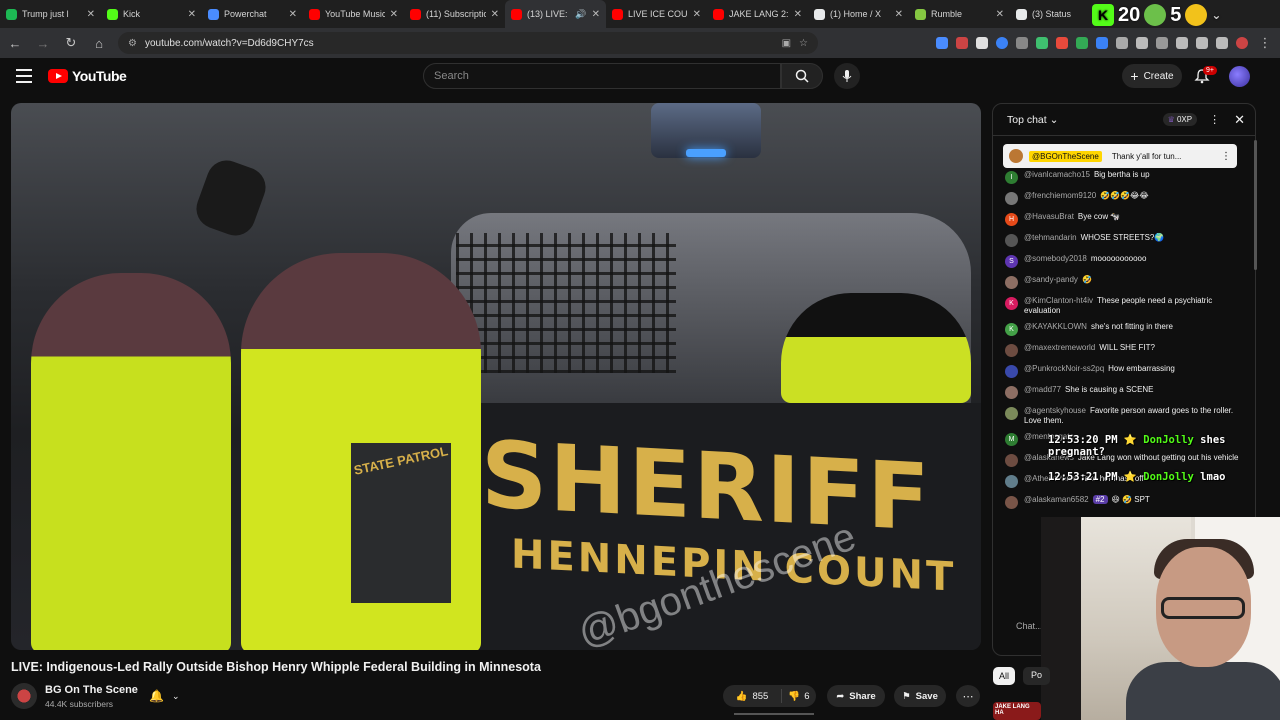 The image size is (1280, 720). What do you see at coordinates (1125, 261) in the screenshot?
I see `chat-message: S @somebody2018 mooooooooooo` at bounding box center [1125, 261].